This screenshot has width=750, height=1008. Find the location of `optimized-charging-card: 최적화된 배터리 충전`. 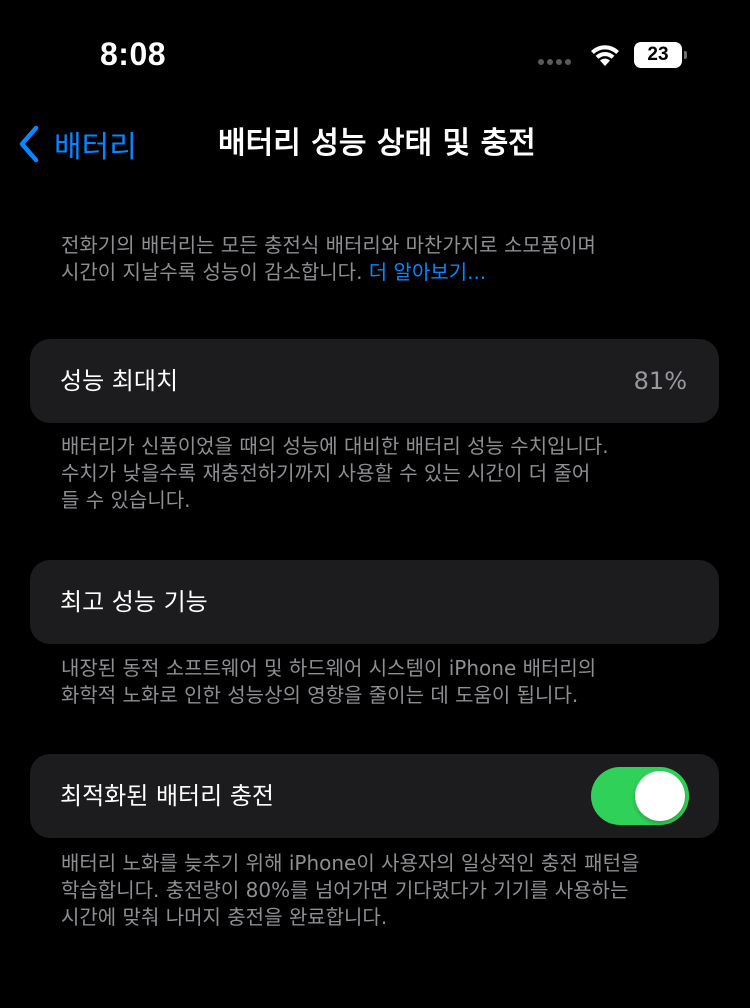

optimized-charging-card: 최적화된 배터리 충전 is located at coordinates (374, 796).